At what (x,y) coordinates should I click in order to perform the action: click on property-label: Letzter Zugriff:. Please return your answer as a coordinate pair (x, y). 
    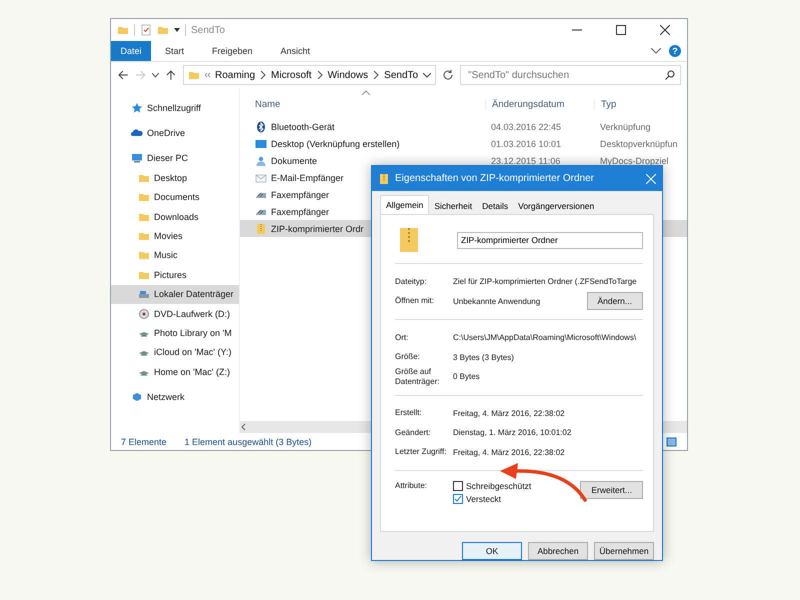
    Looking at the image, I should click on (421, 452).